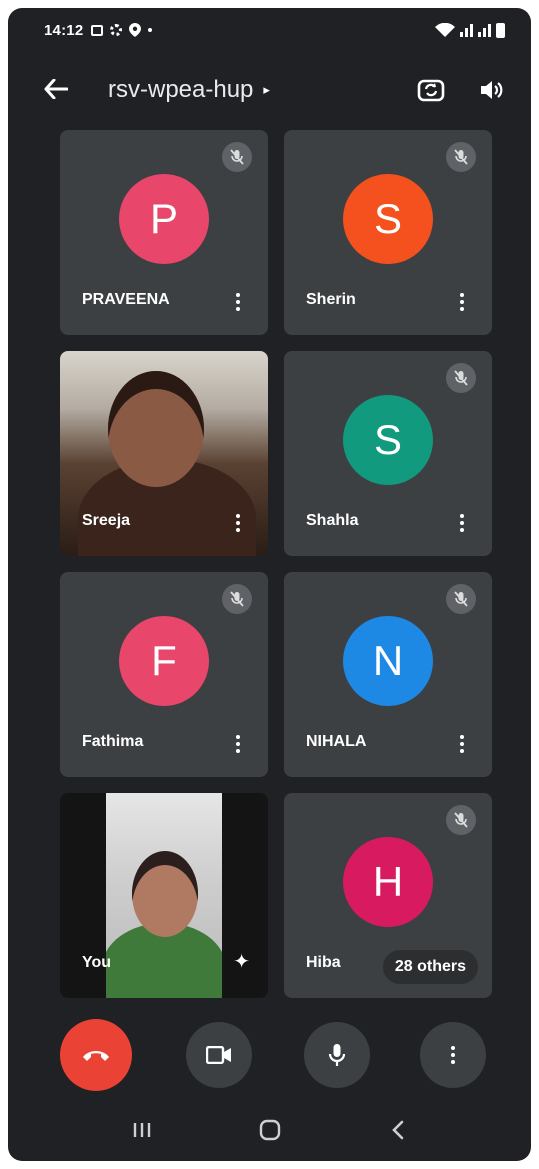  Describe the element at coordinates (332, 520) in the screenshot. I see `participant-name: Shahla` at that location.